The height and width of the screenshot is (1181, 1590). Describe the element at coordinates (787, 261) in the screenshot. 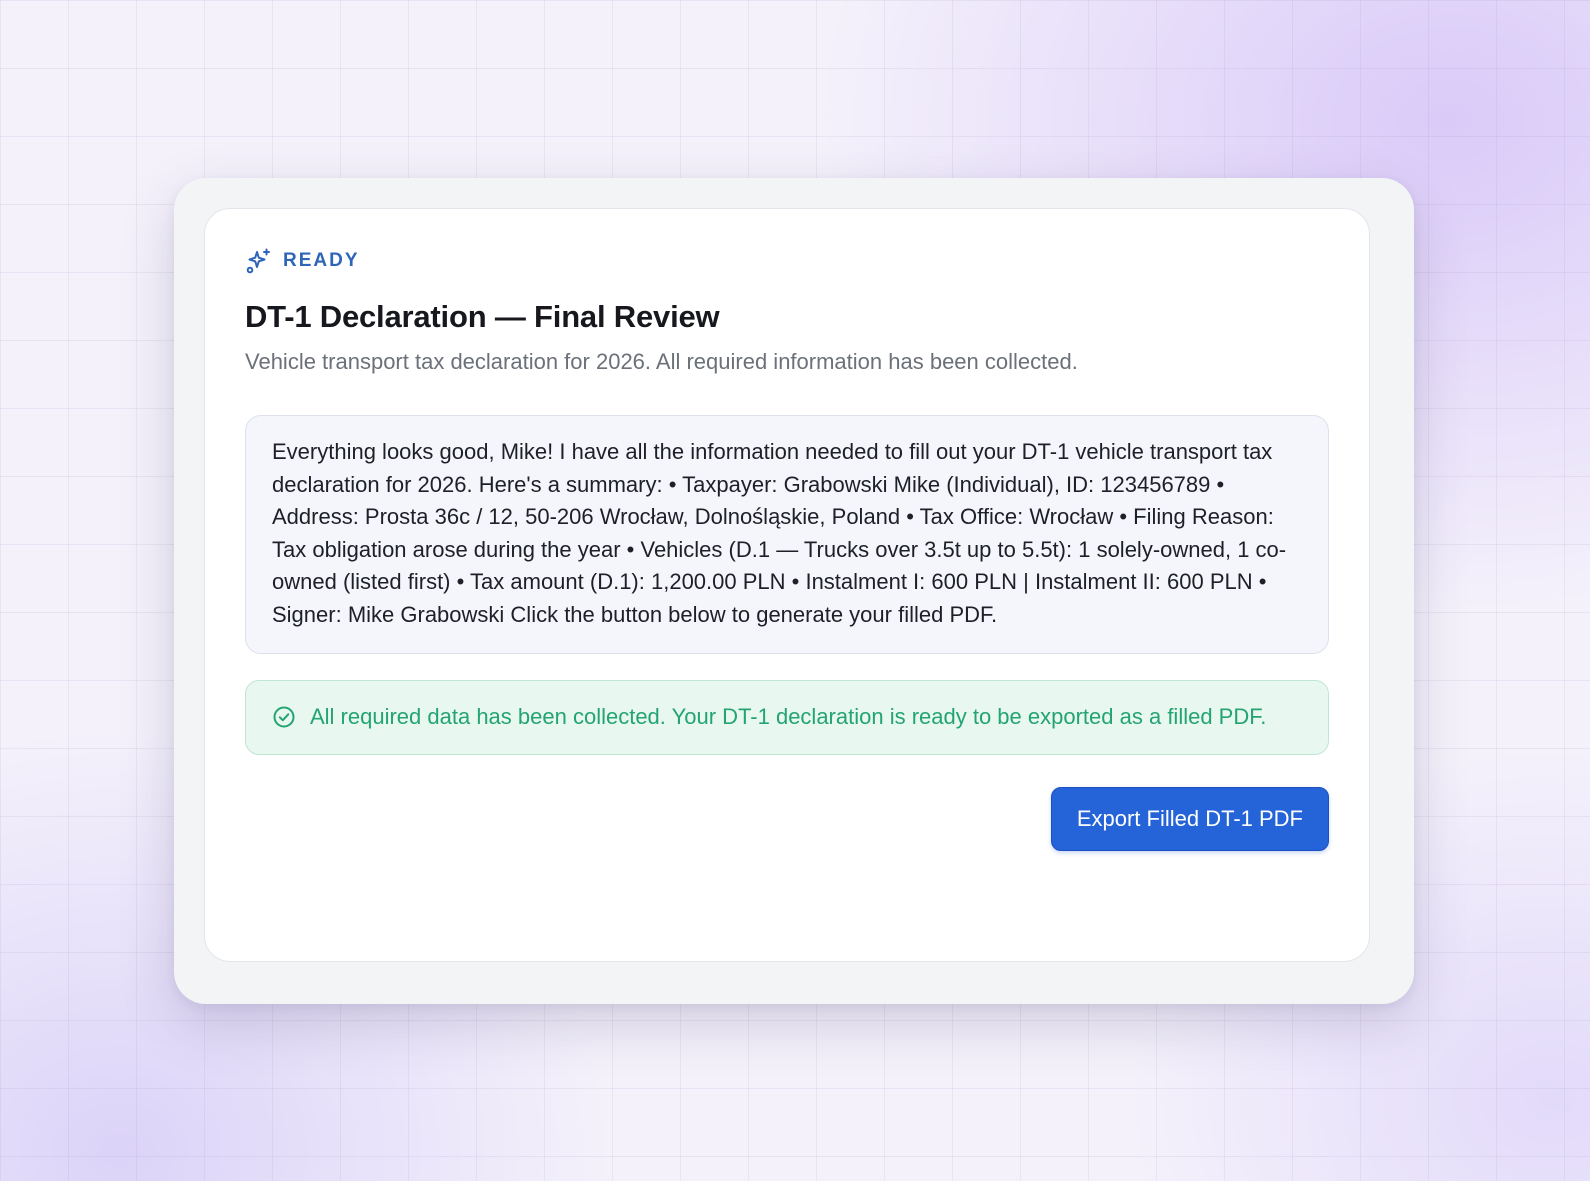

I see `status-row: READY` at that location.